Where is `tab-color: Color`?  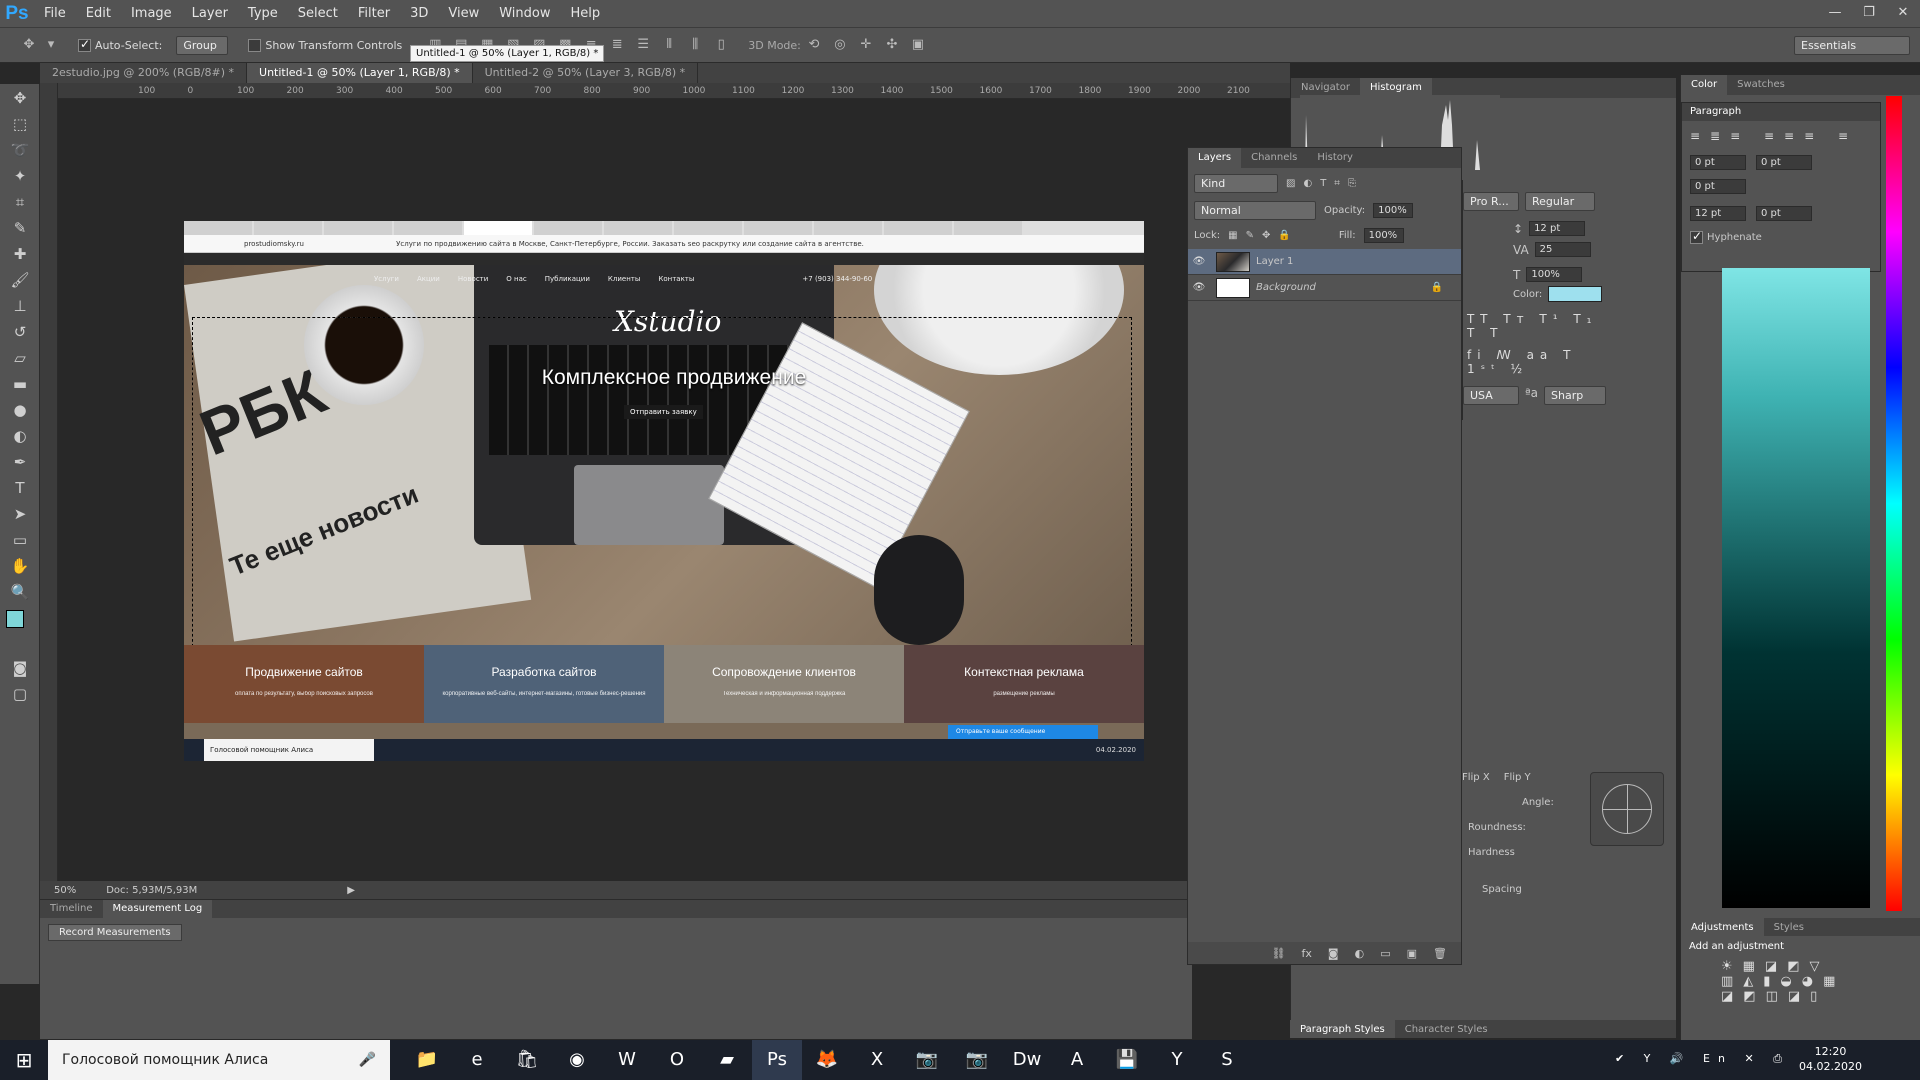
tab-color: Color is located at coordinates (1704, 85).